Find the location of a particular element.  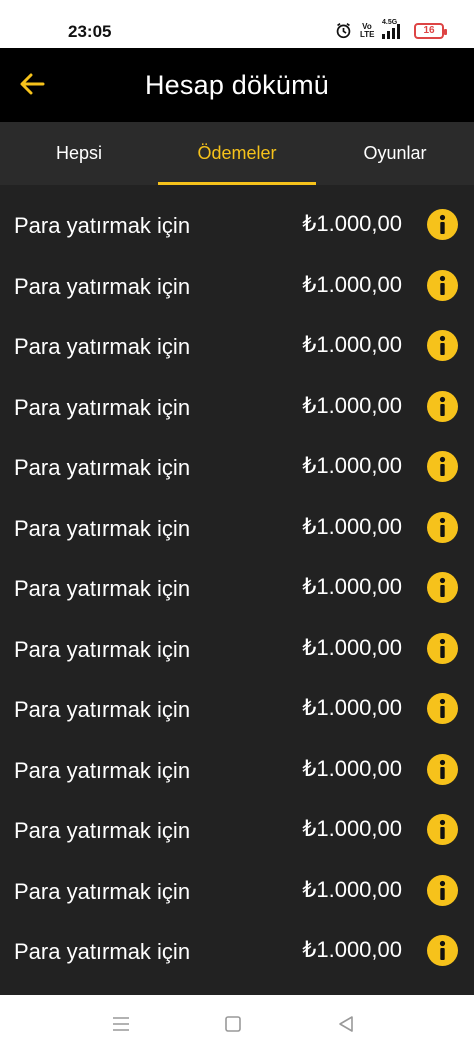

tab-odemeler: Ödemeler is located at coordinates (237, 153).